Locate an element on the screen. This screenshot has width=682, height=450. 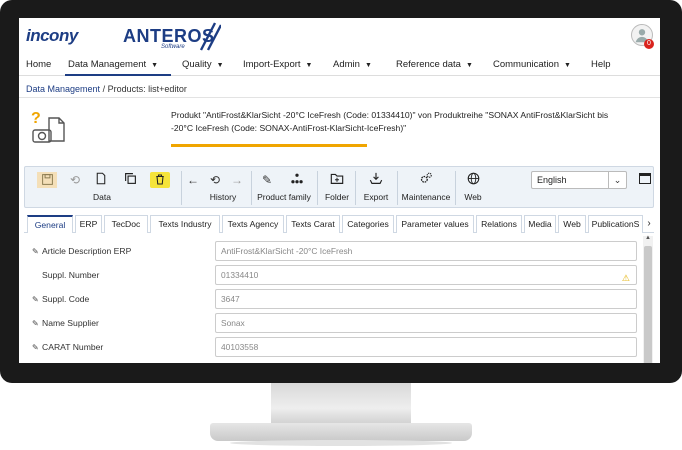
undo-icon: ⟲ is located at coordinates (75, 180).